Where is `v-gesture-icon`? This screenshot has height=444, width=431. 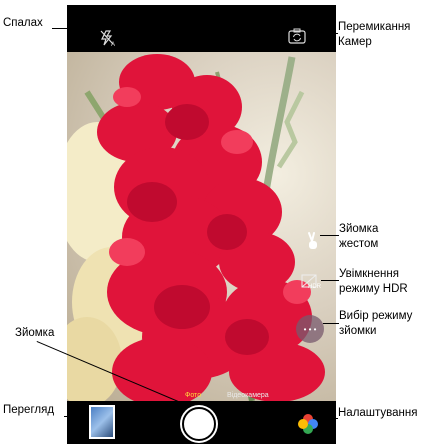
v-gesture-icon is located at coordinates (312, 240).